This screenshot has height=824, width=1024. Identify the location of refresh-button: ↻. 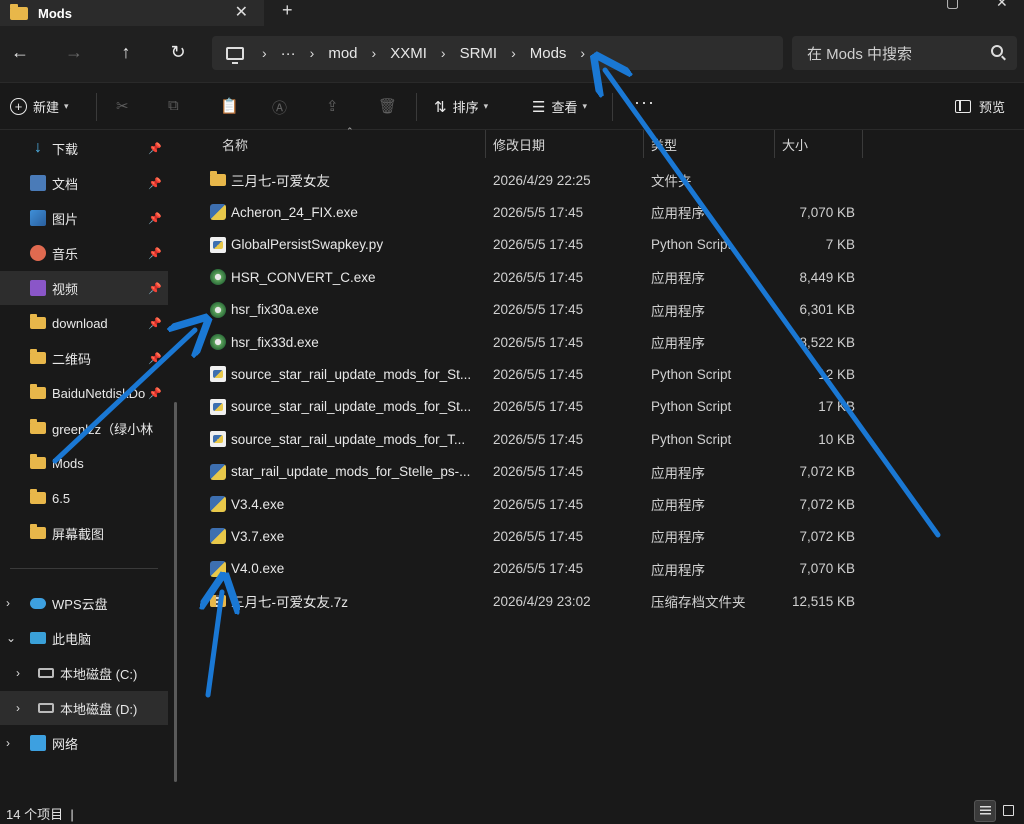
(178, 52).